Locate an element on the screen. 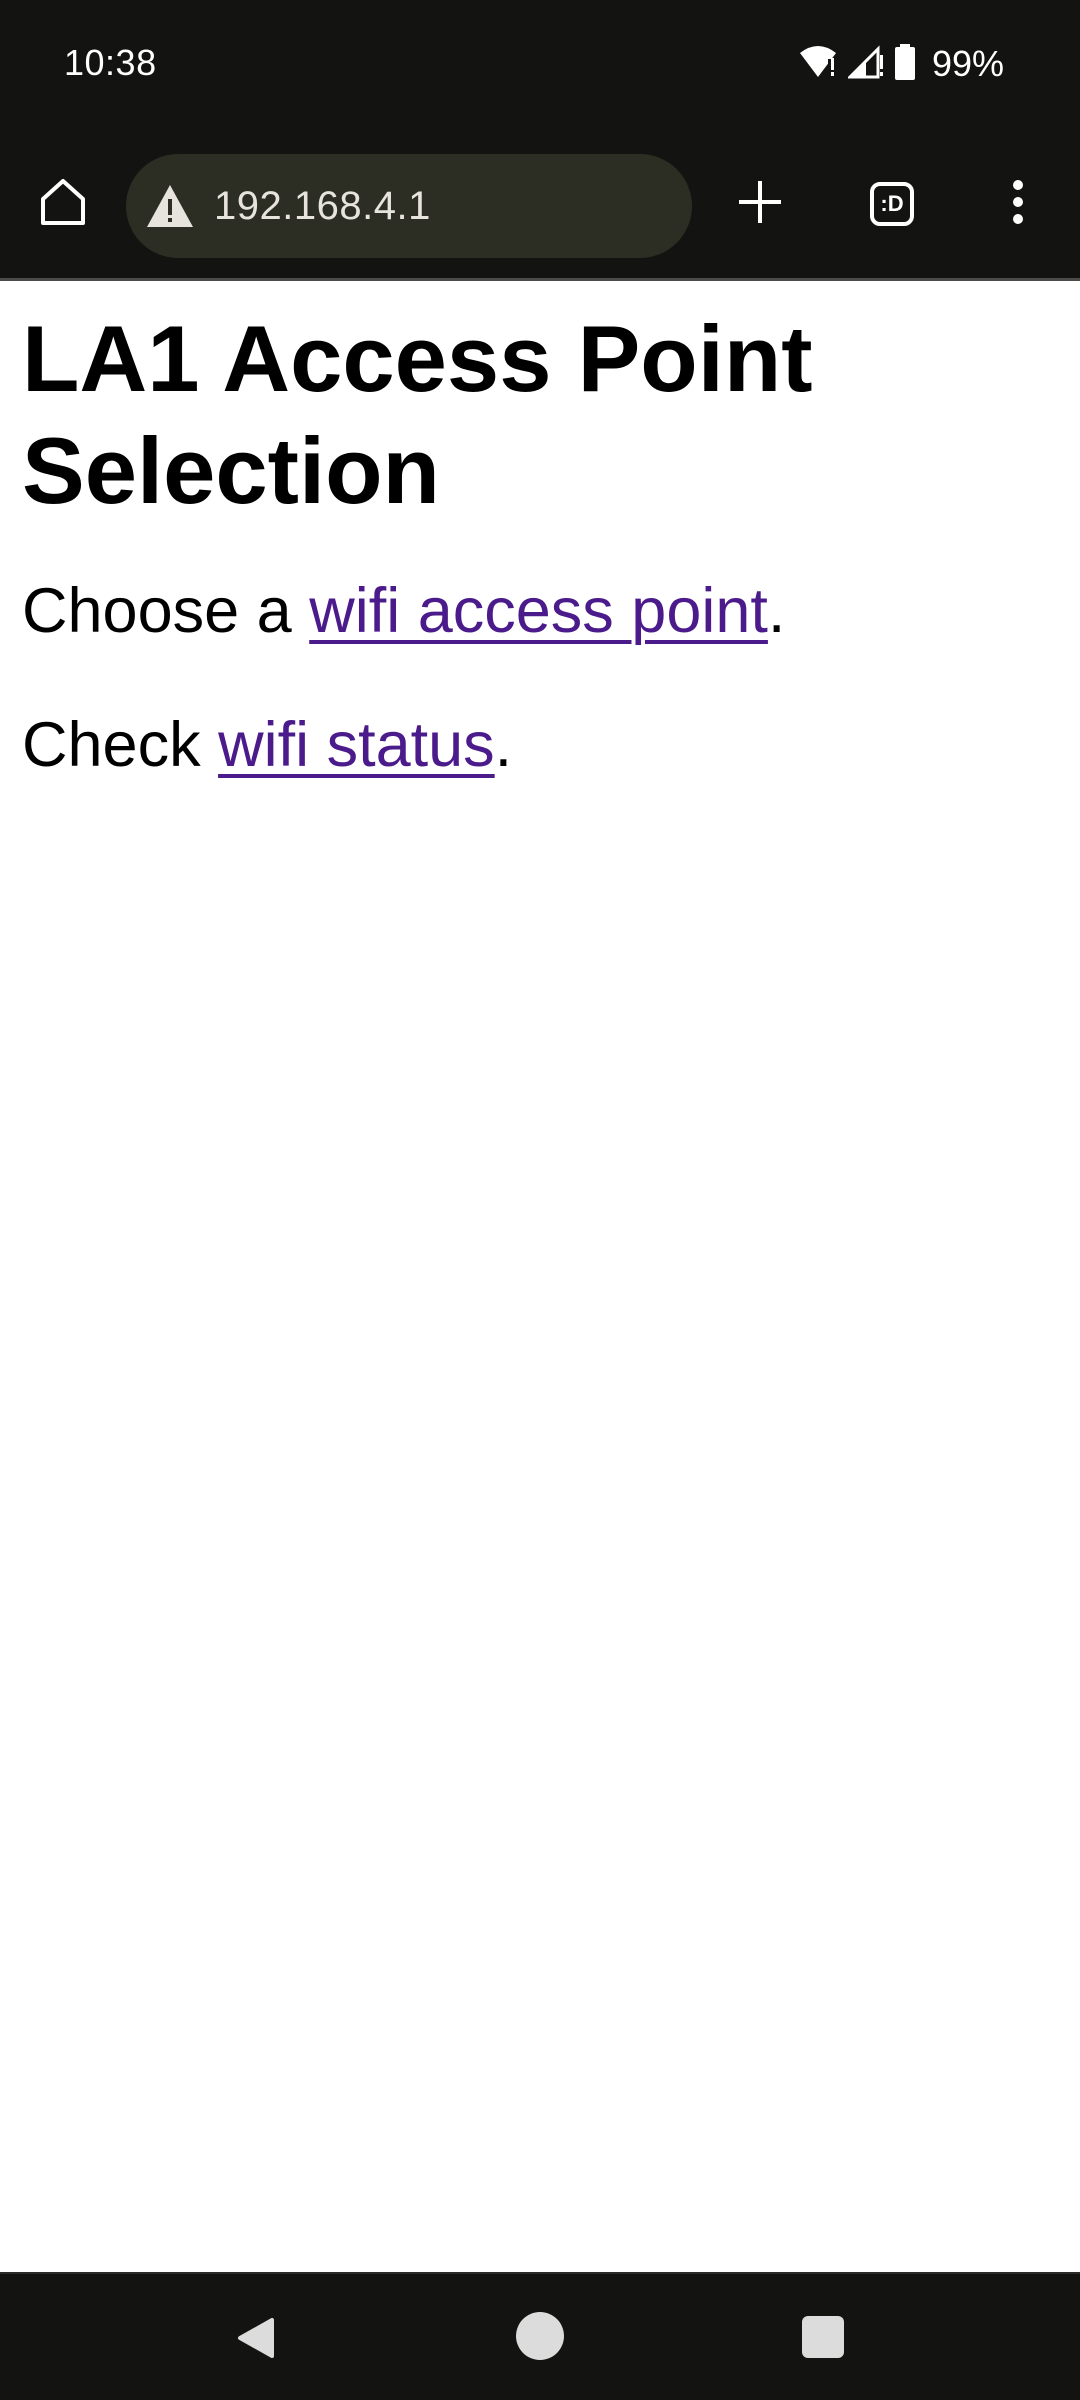 The width and height of the screenshot is (1080, 2400). new-tab-button is located at coordinates (760, 204).